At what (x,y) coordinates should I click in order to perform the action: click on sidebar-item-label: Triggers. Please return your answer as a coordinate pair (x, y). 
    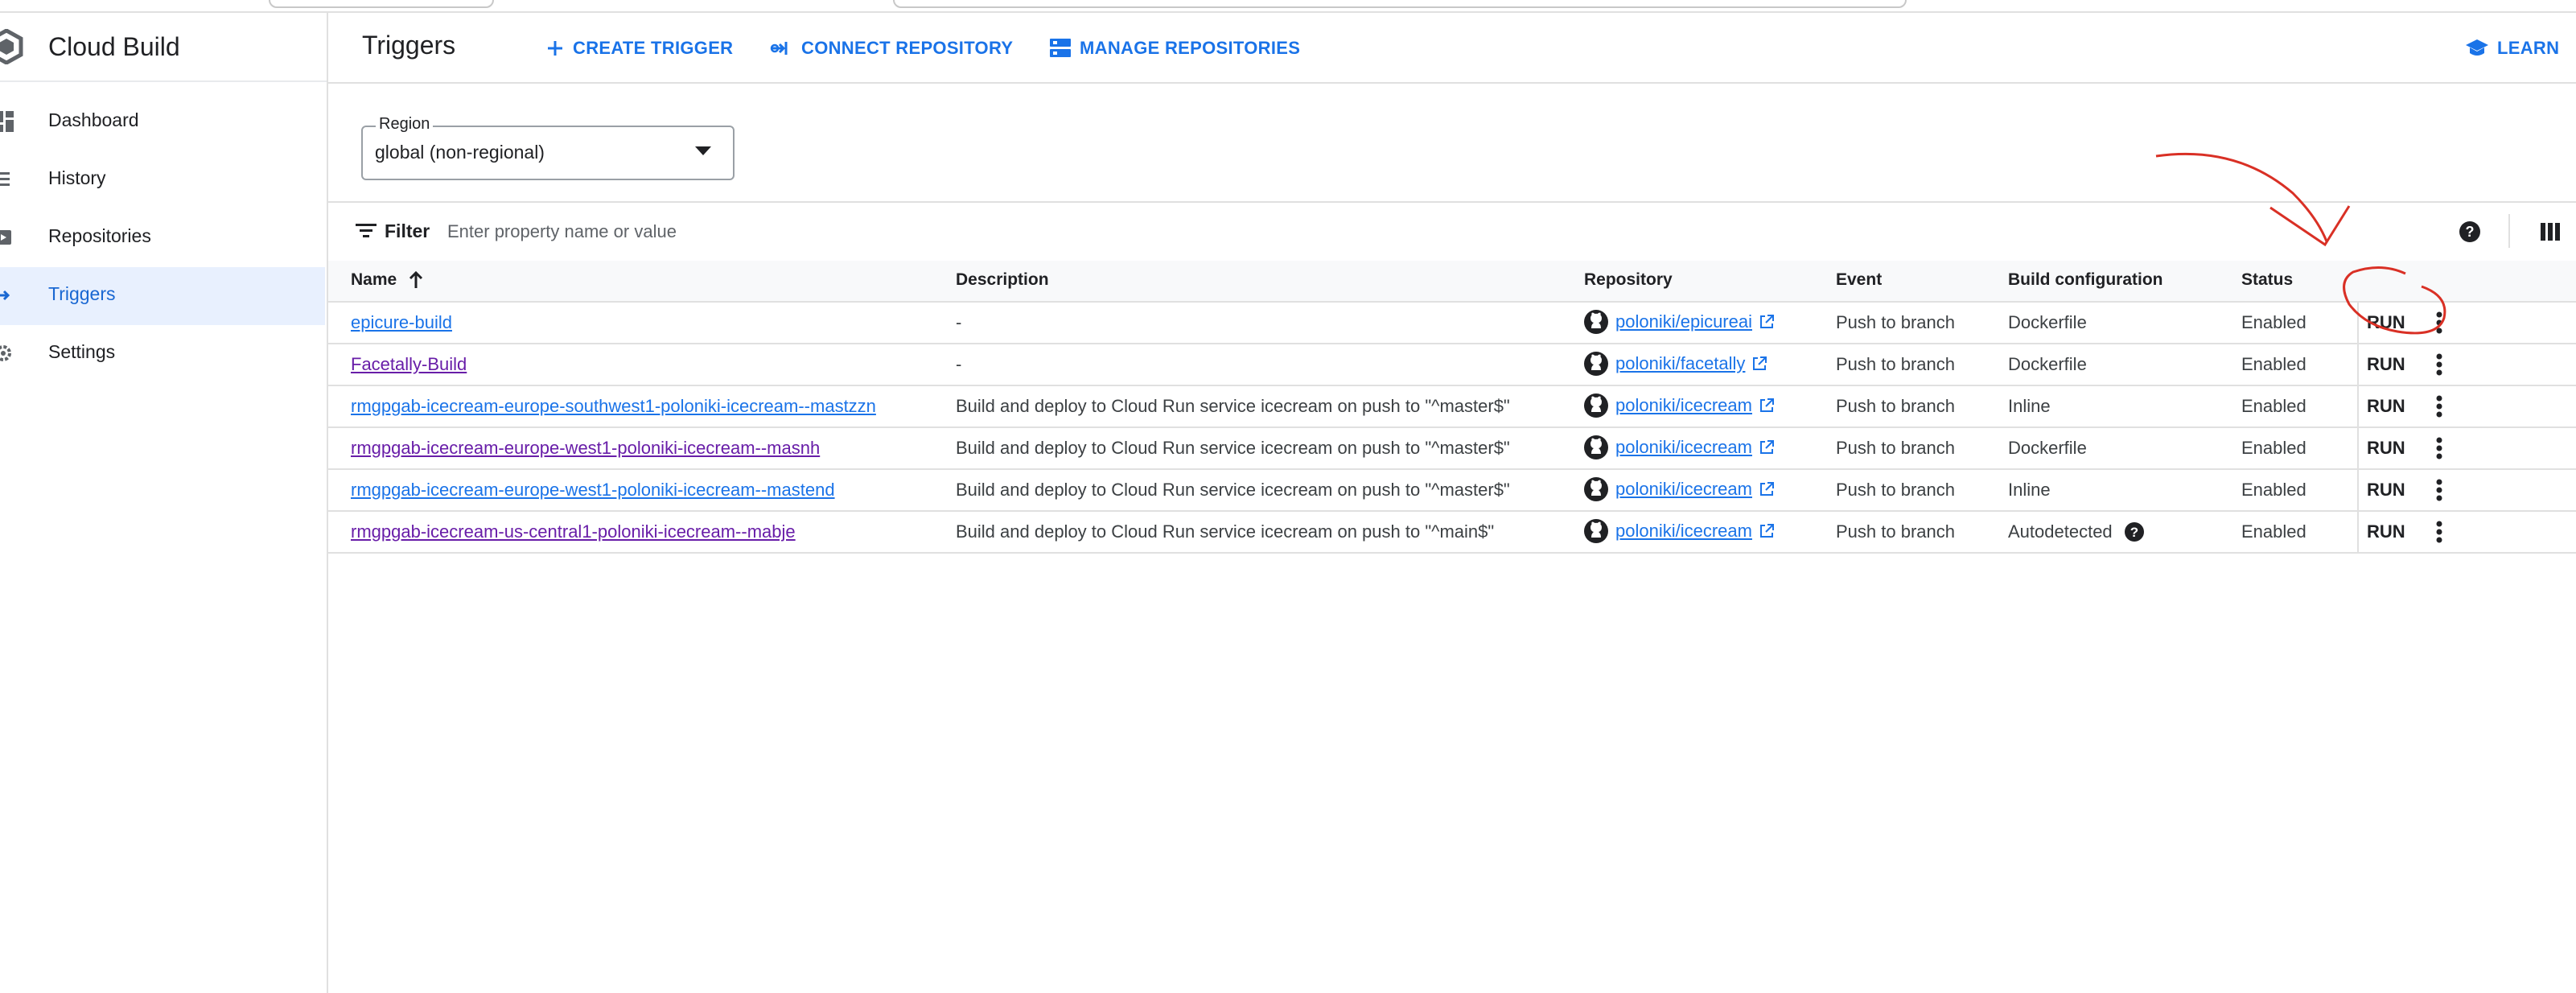
    Looking at the image, I should click on (82, 293).